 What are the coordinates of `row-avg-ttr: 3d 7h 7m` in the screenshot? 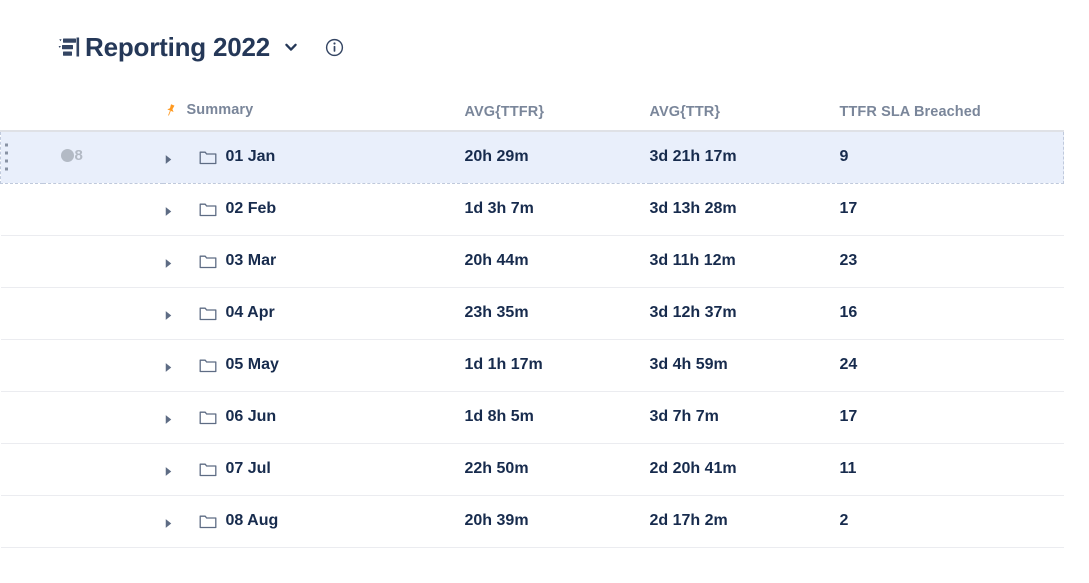 It's located at (744, 417).